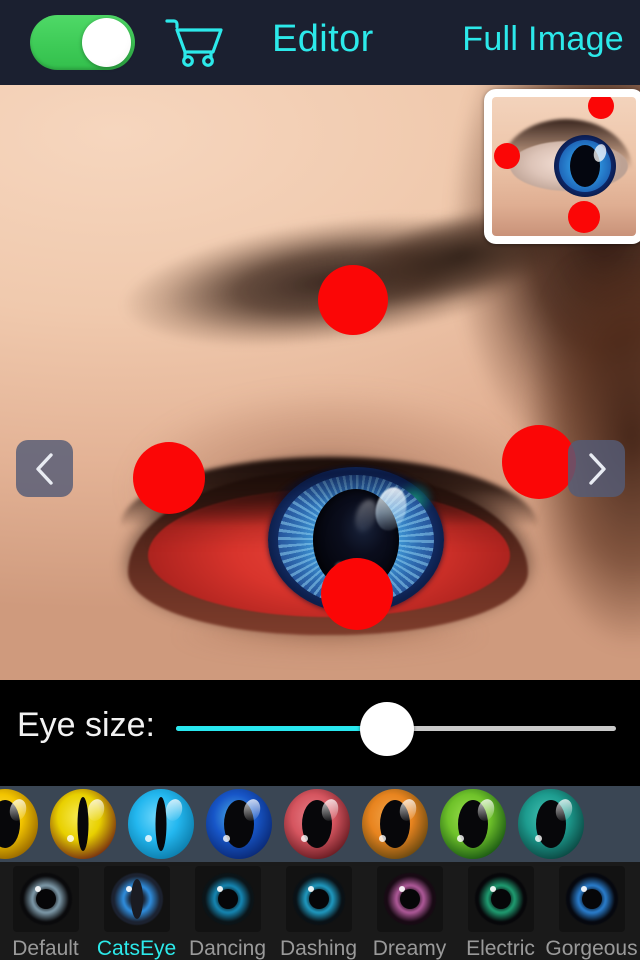  Describe the element at coordinates (591, 948) in the screenshot. I see `style-label: Gorgeous` at that location.